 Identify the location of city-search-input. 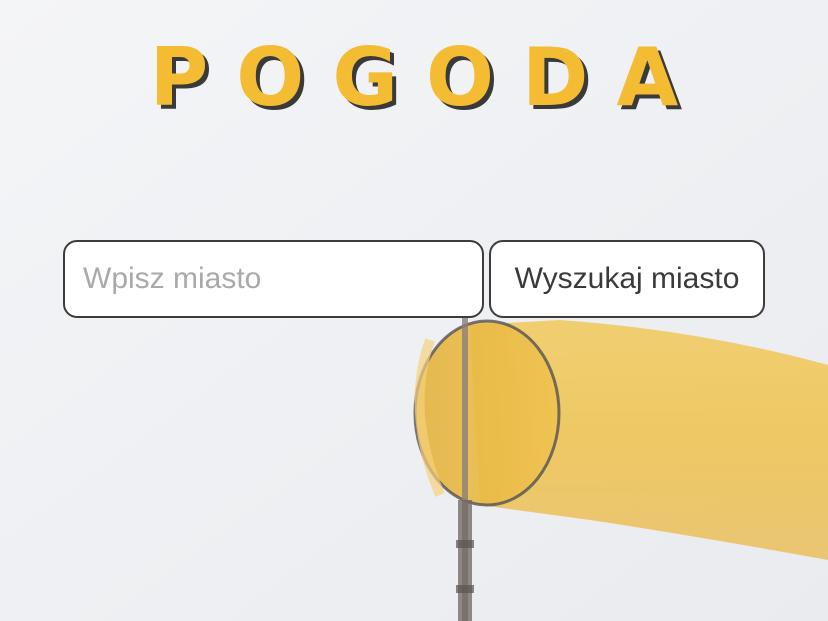
(273, 279).